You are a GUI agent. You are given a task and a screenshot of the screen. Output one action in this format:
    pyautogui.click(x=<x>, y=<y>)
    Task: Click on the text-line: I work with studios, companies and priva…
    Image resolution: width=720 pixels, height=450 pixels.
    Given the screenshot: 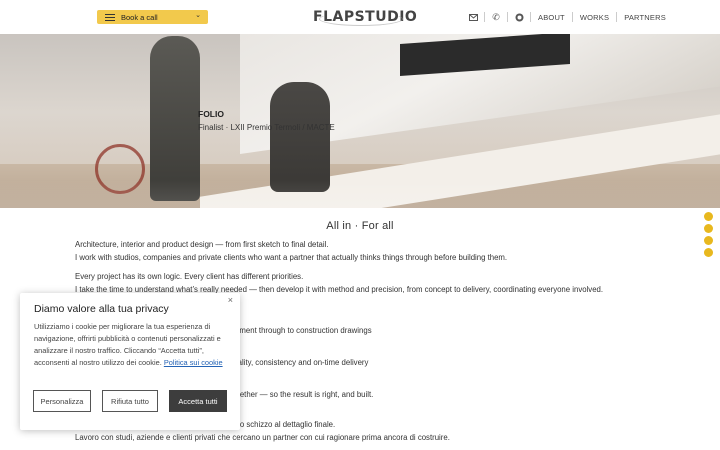 What is the action you would take?
    pyautogui.click(x=291, y=257)
    